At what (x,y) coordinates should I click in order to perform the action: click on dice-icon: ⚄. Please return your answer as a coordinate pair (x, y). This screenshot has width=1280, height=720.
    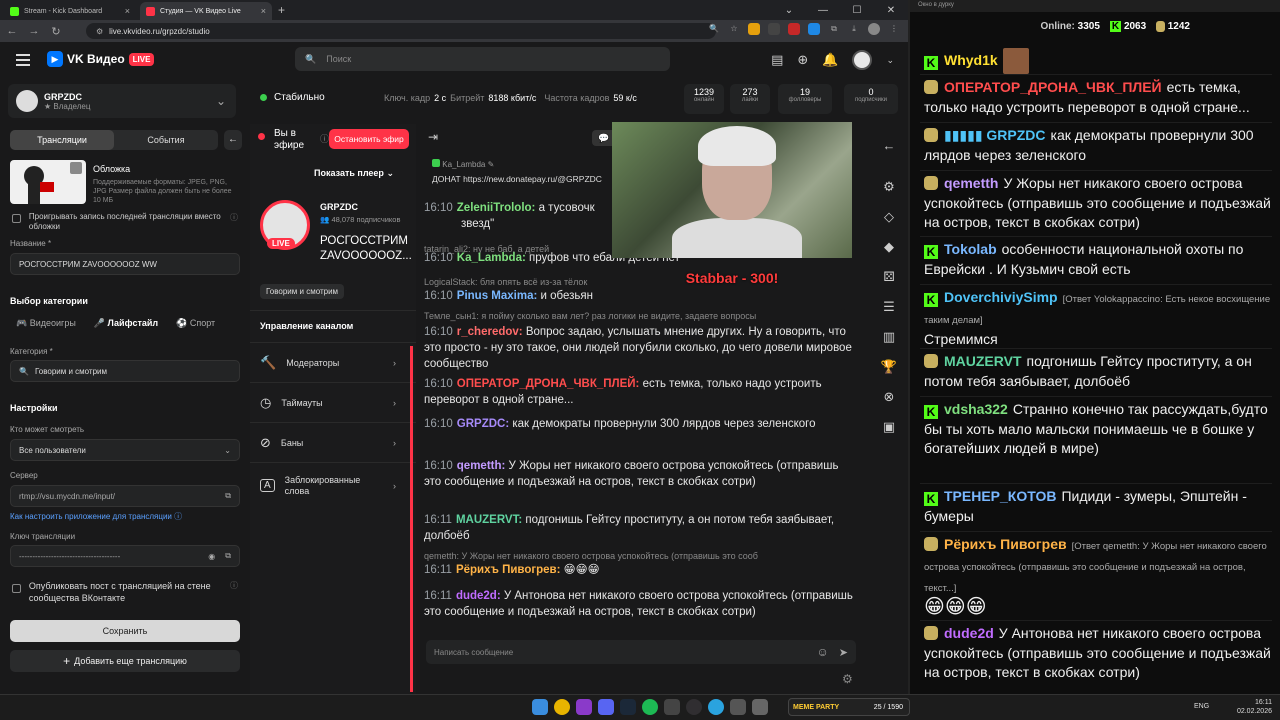
    Looking at the image, I should click on (889, 277).